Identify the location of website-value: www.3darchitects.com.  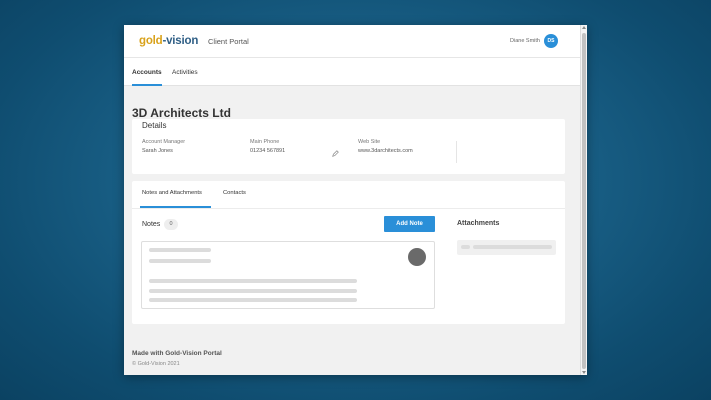
(385, 151).